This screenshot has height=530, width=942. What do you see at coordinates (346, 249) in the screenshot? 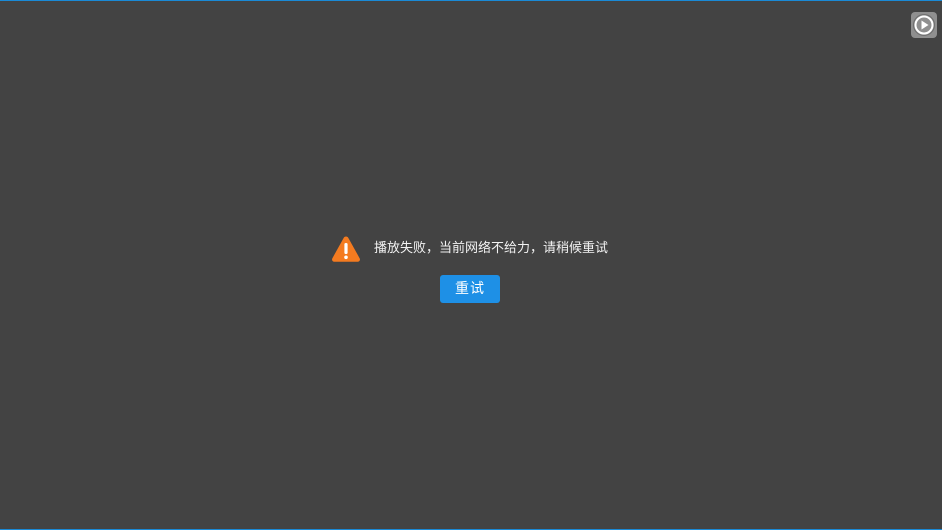
I see `warning-triangle-icon` at bounding box center [346, 249].